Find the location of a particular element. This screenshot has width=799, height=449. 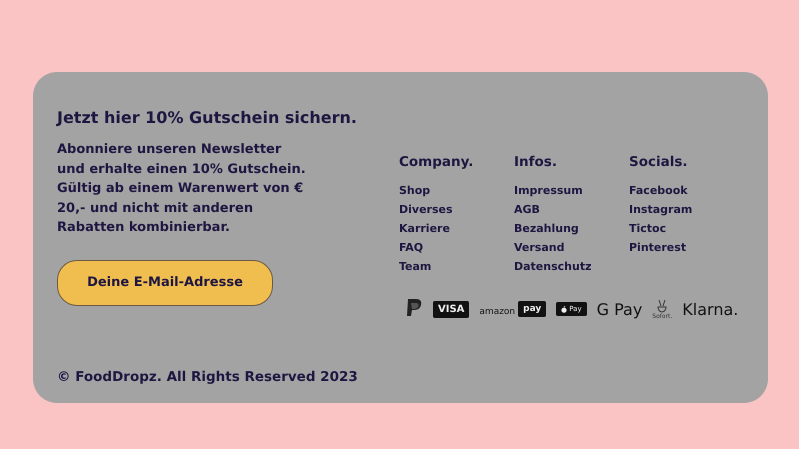

footer-link: Shop is located at coordinates (414, 190).